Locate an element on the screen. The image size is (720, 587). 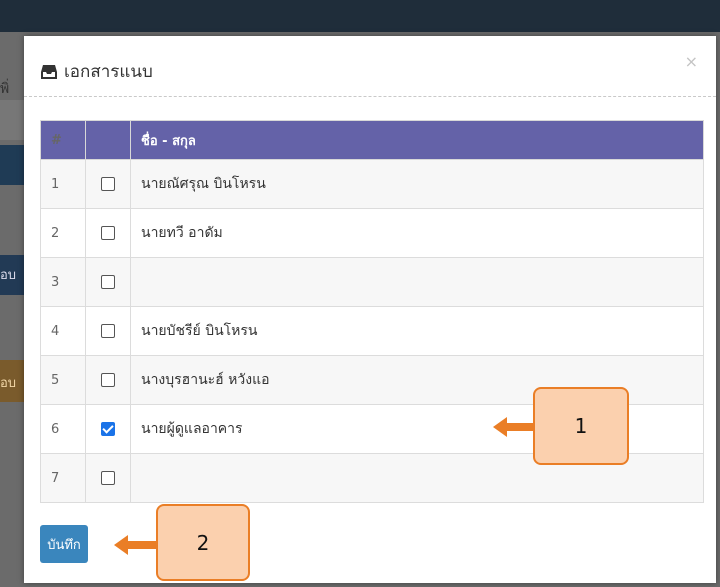
annotation-callout-2: 2 is located at coordinates (203, 542).